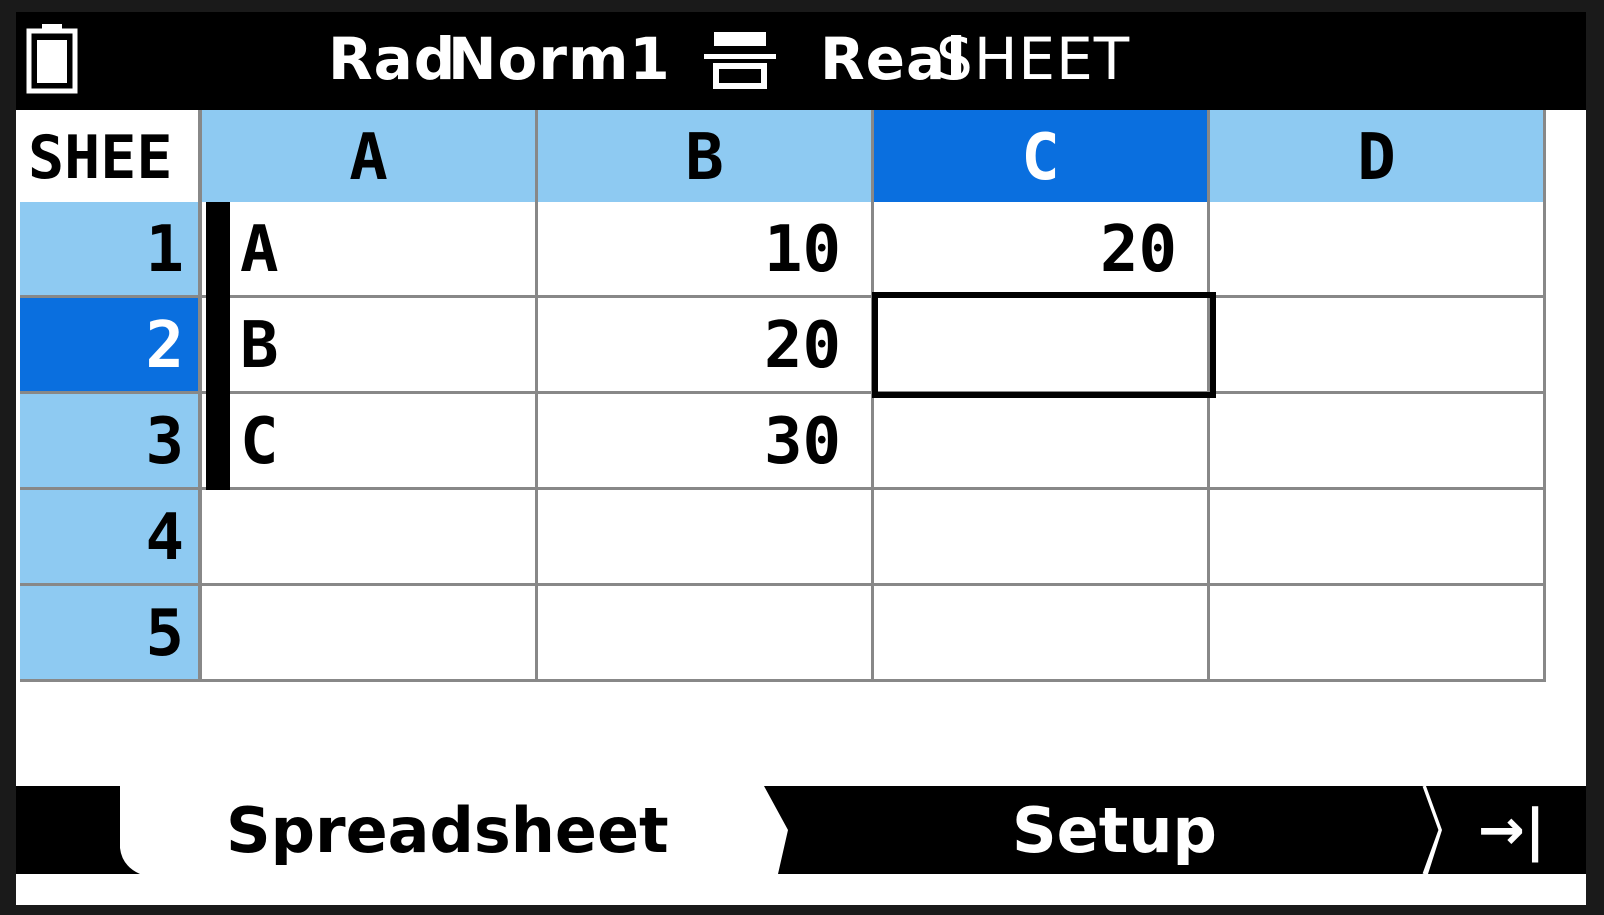 The height and width of the screenshot is (915, 1604). What do you see at coordinates (1378, 346) in the screenshot?
I see `cell-d2` at bounding box center [1378, 346].